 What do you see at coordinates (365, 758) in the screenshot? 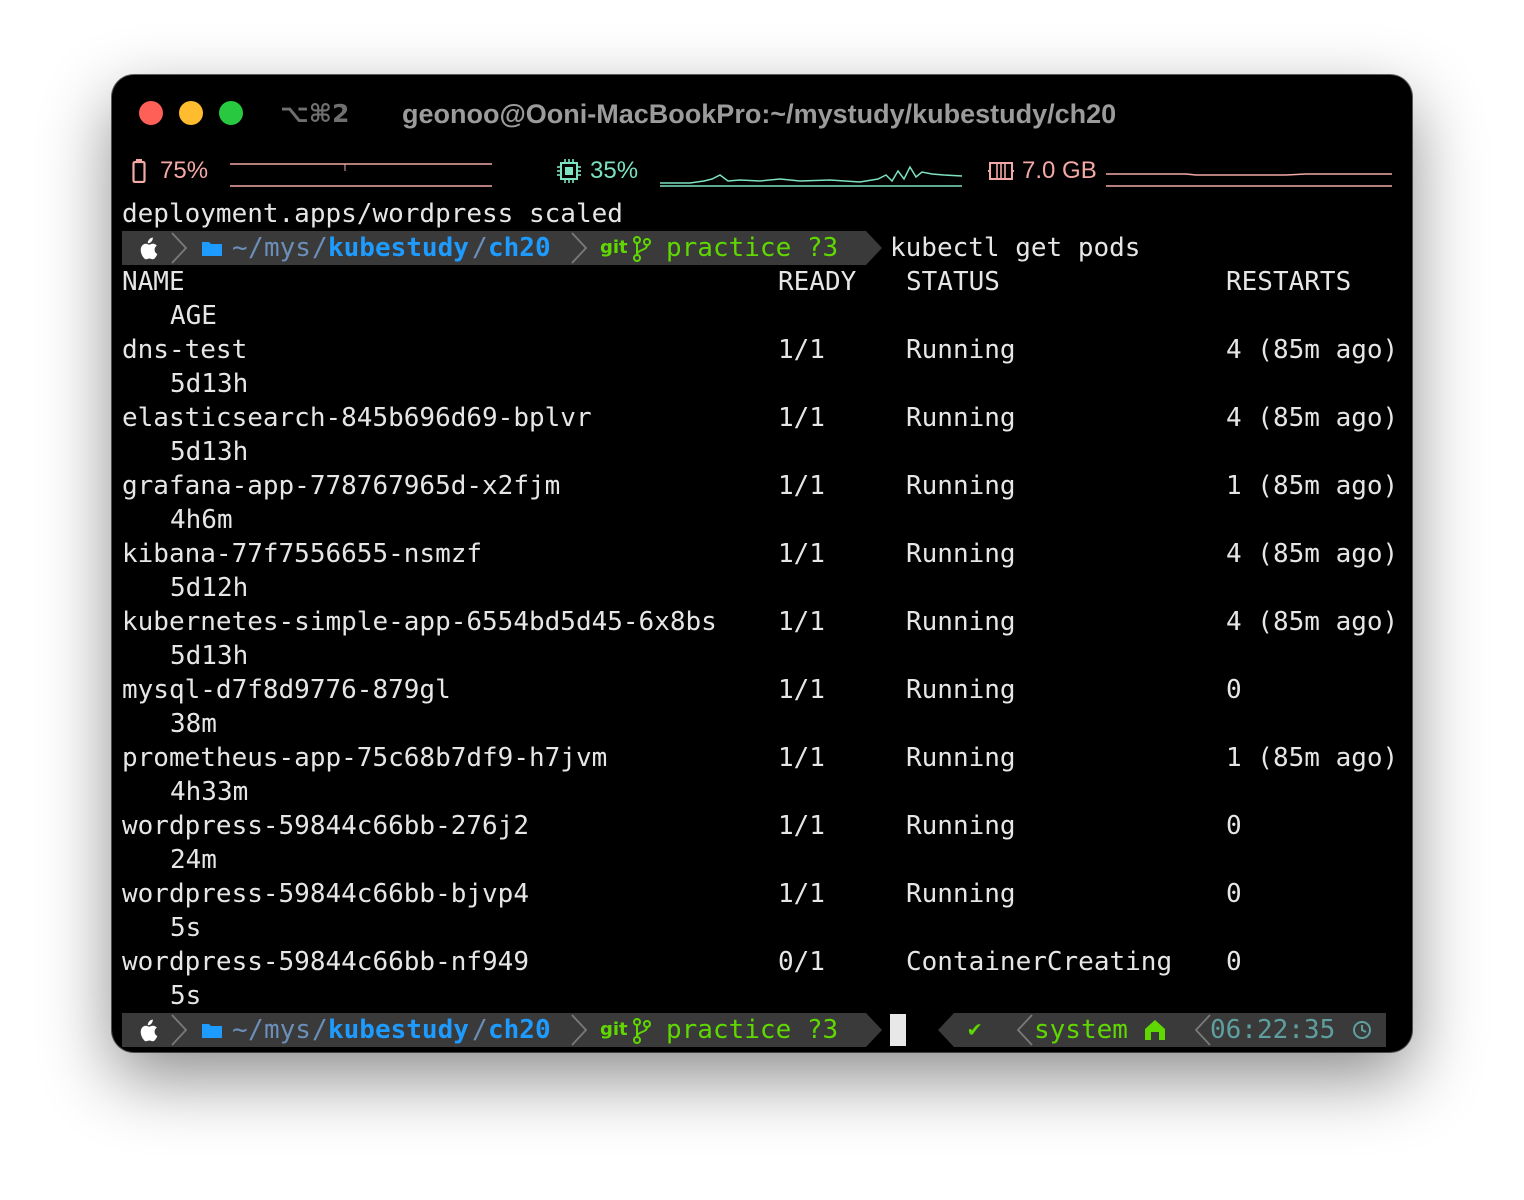
I see `pod-name: prometheus-app-75c68b7df9-h7jvm` at bounding box center [365, 758].